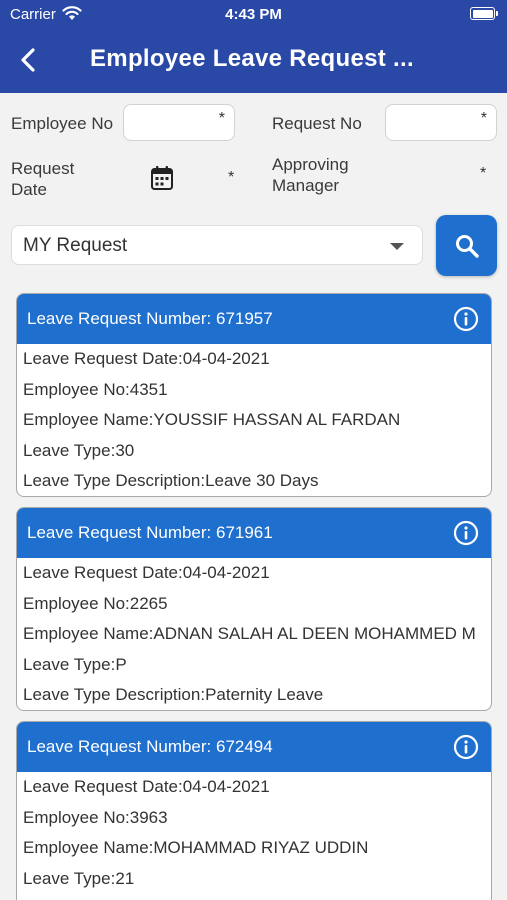  I want to click on employee-no: Employee No:3963, so click(95, 817).